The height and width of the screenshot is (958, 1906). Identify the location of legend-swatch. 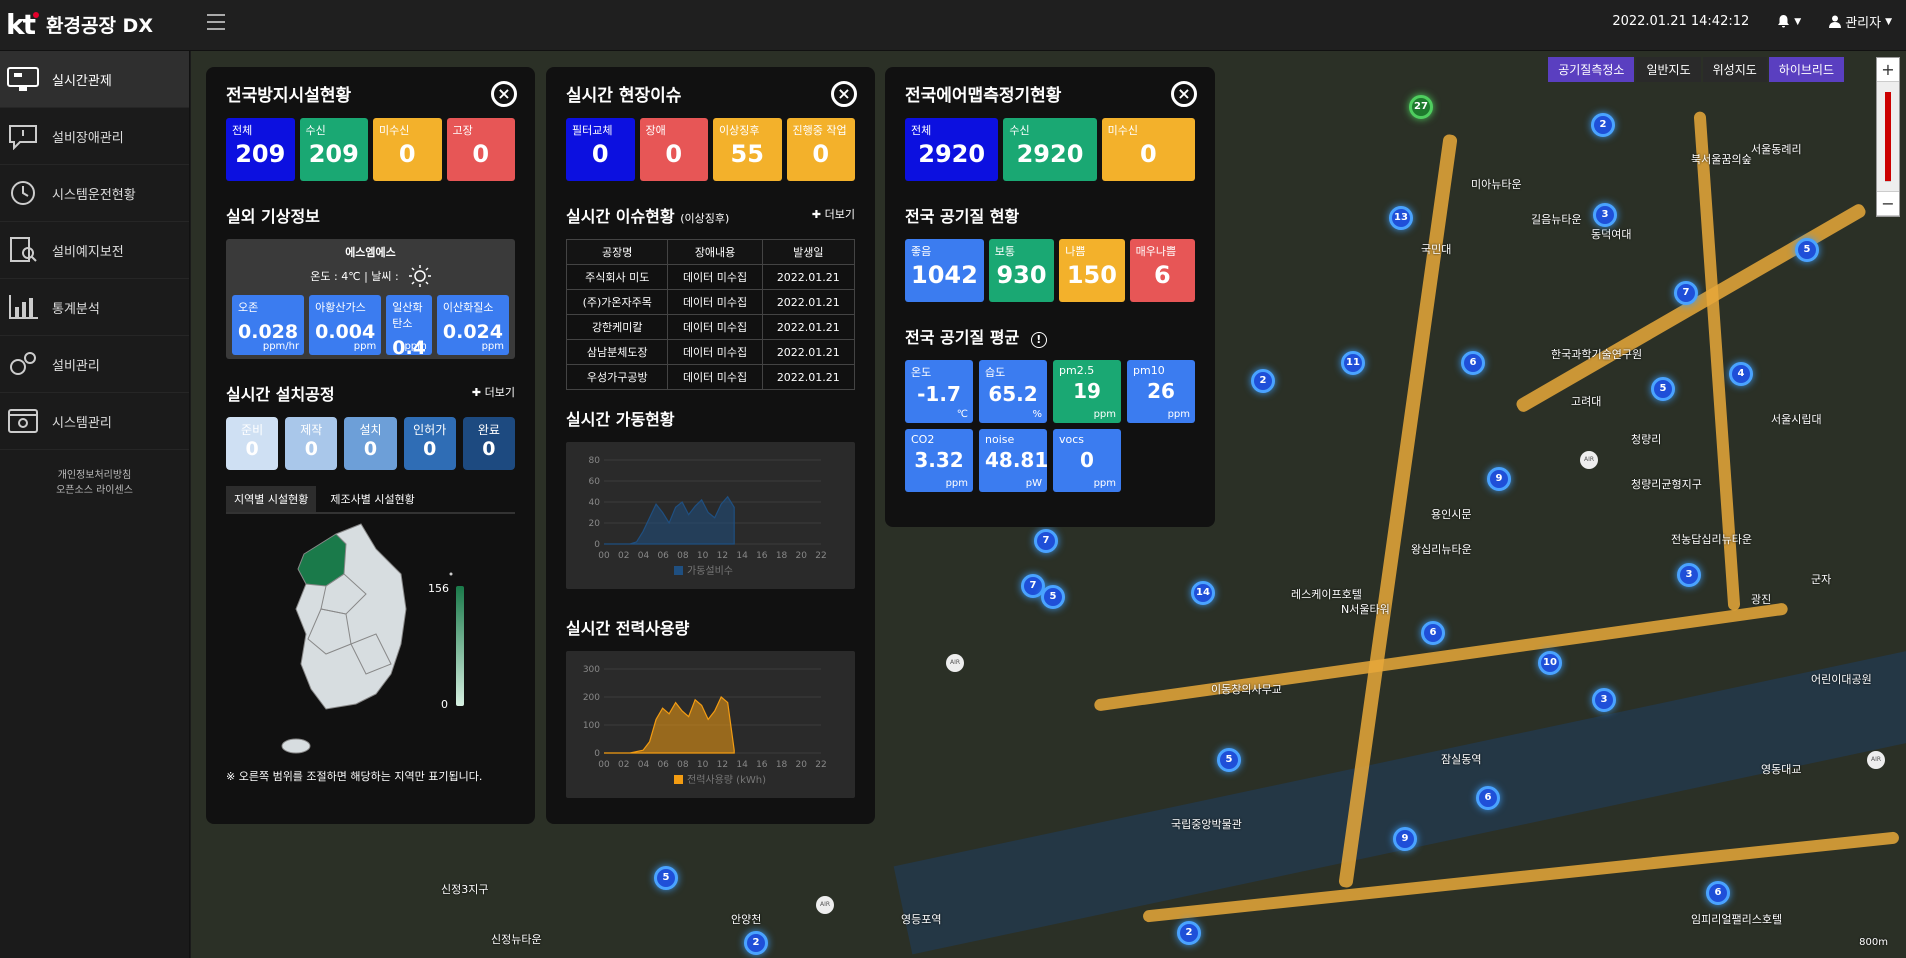
(678, 570).